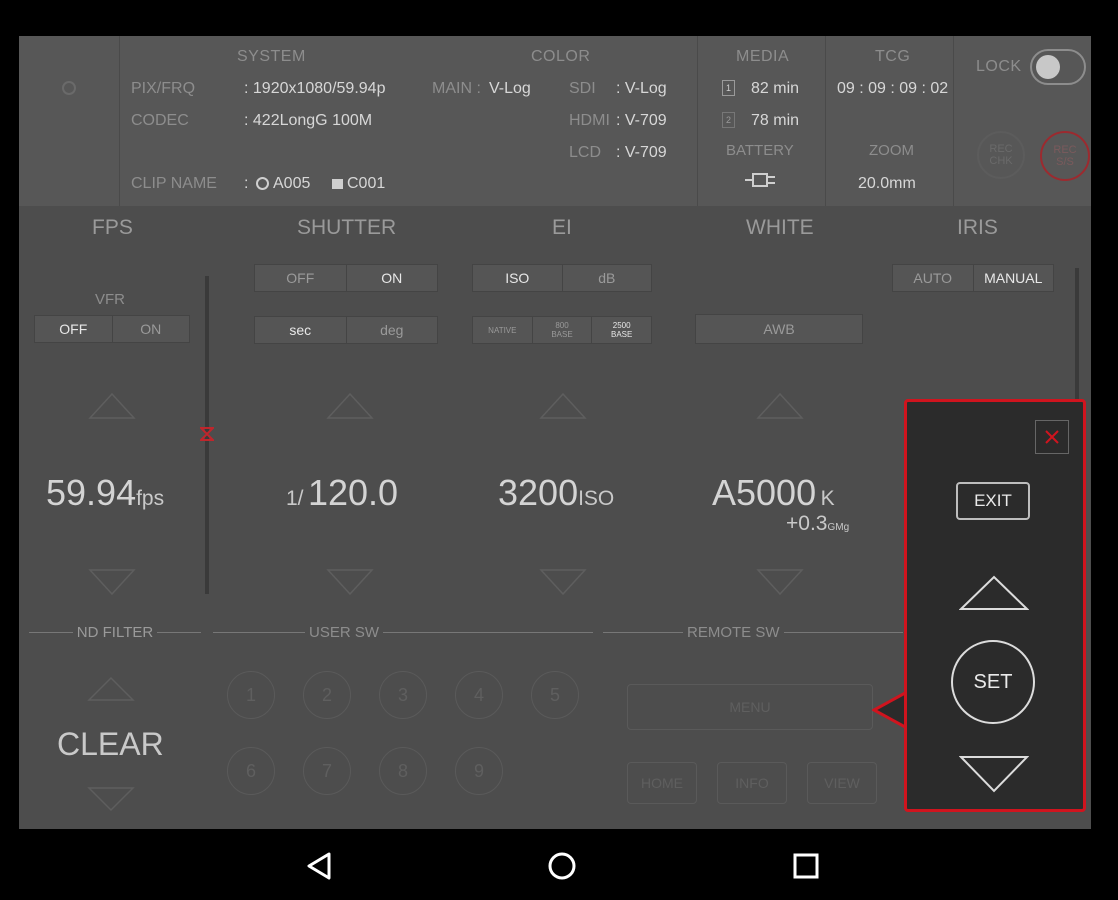 The width and height of the screenshot is (1118, 900). What do you see at coordinates (1001, 161) in the screenshot?
I see `rec-check-line2: CHK` at bounding box center [1001, 161].